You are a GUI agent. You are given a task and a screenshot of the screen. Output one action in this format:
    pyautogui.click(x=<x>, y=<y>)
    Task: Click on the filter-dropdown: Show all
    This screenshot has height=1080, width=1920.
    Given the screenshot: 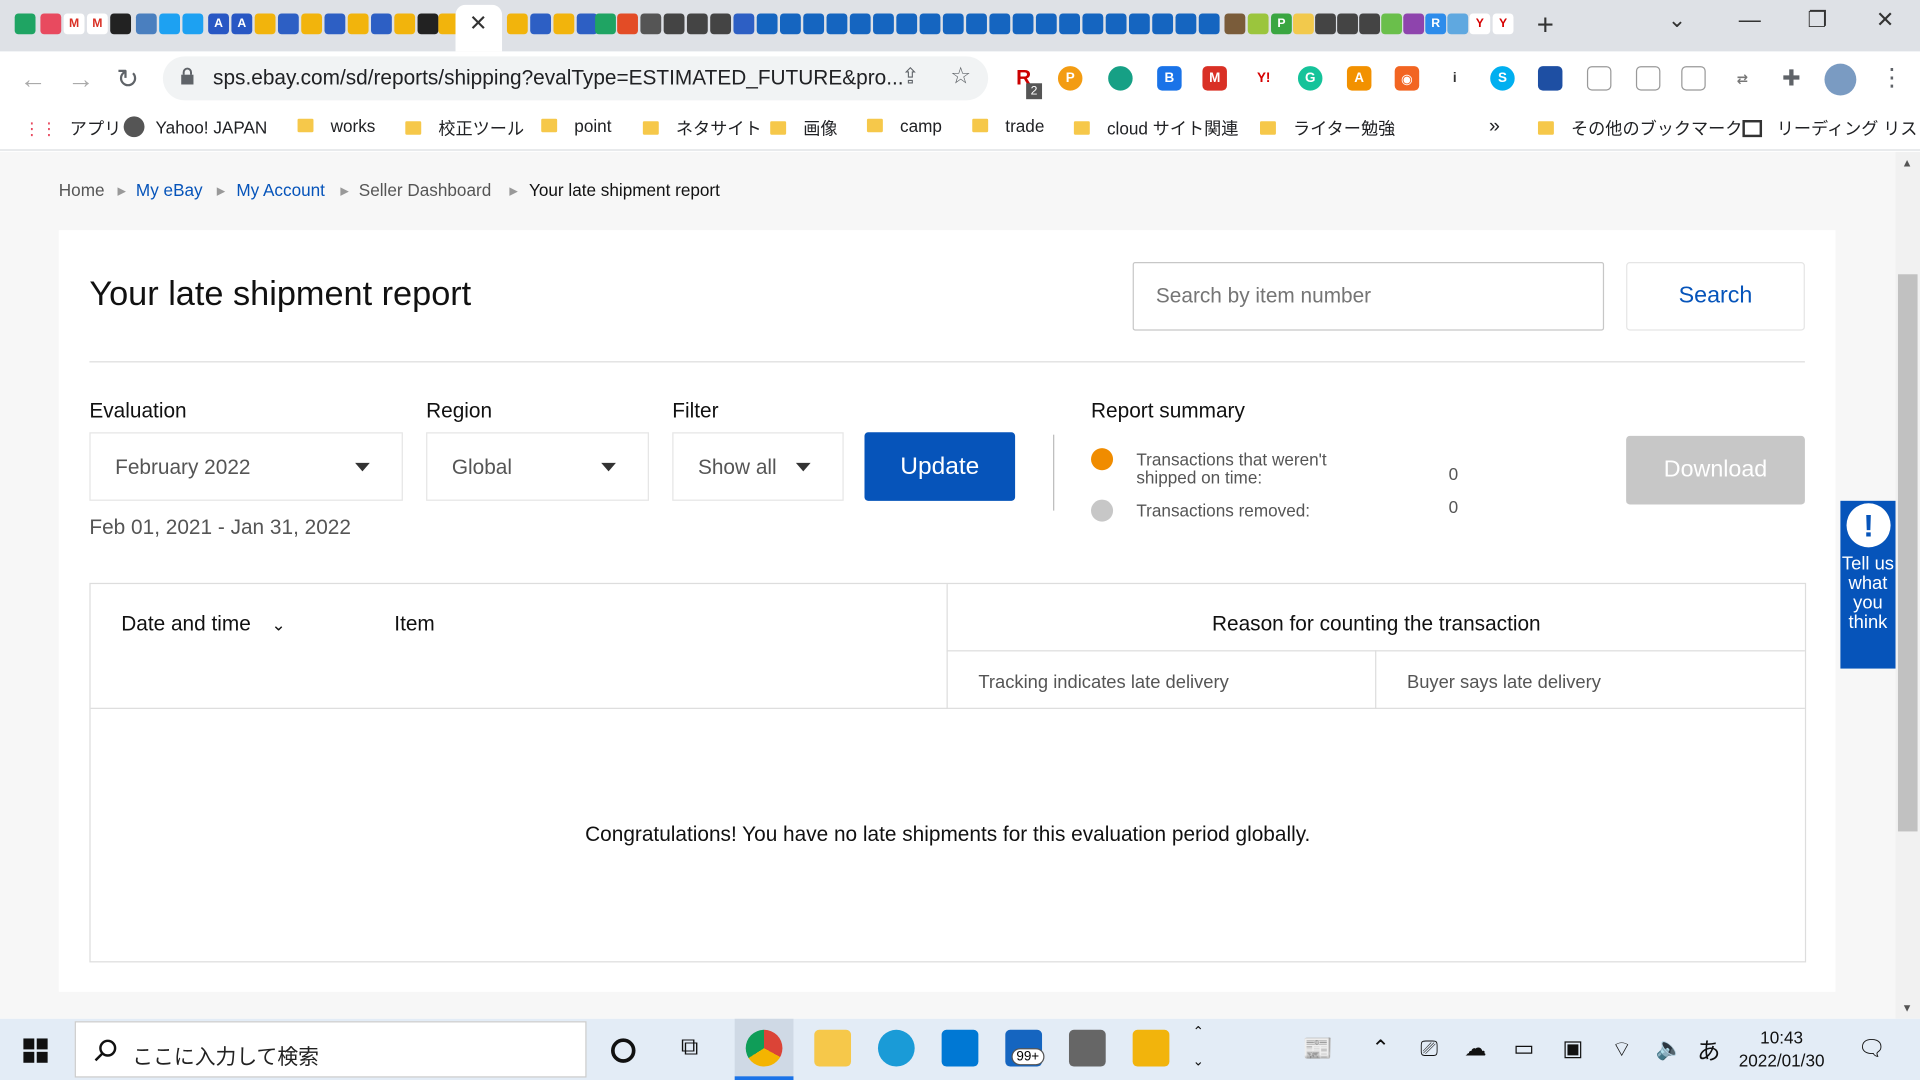 What is the action you would take?
    pyautogui.click(x=758, y=466)
    